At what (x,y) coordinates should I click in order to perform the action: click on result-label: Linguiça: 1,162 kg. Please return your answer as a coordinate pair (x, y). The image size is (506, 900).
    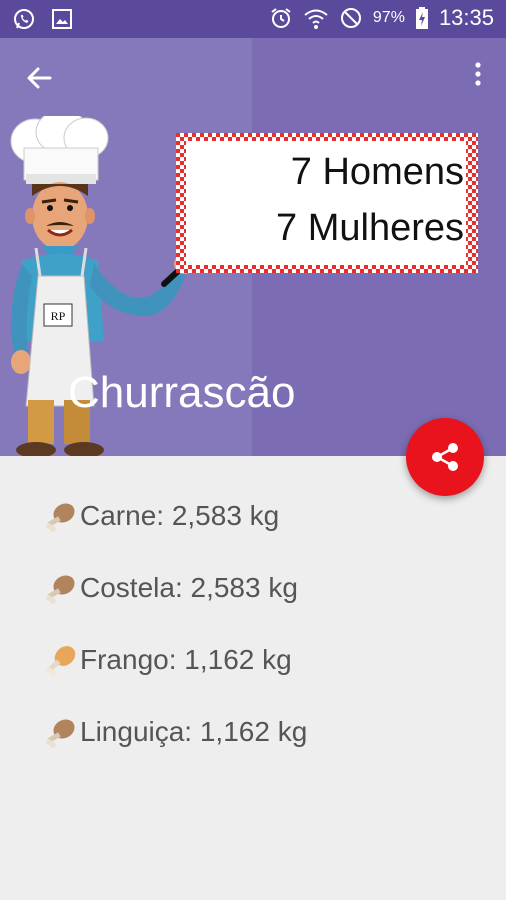
    Looking at the image, I should click on (194, 731).